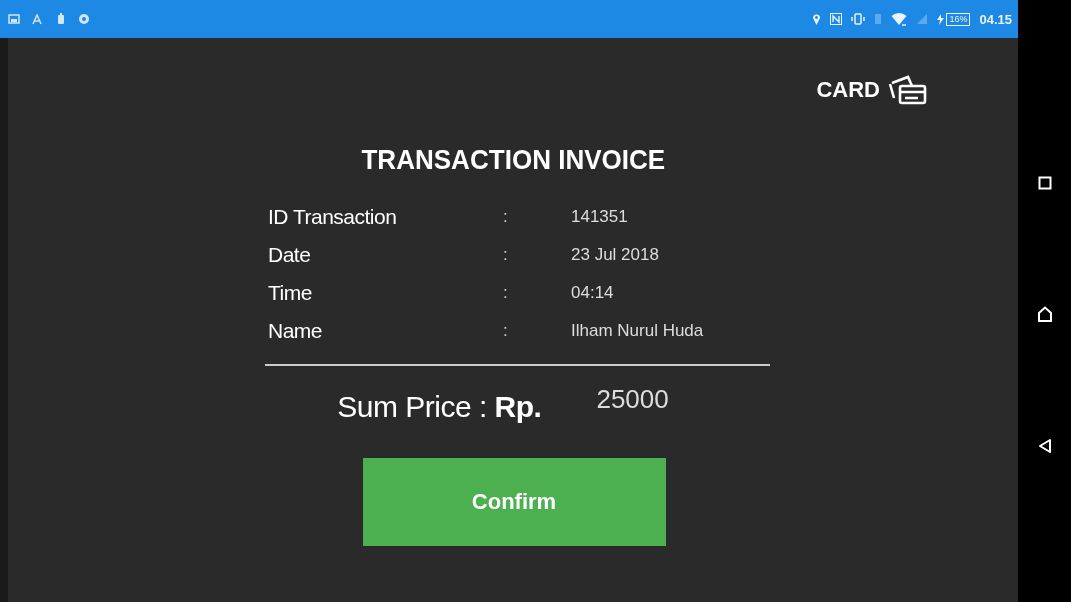  Describe the element at coordinates (290, 293) in the screenshot. I see `detail-label: Time` at that location.